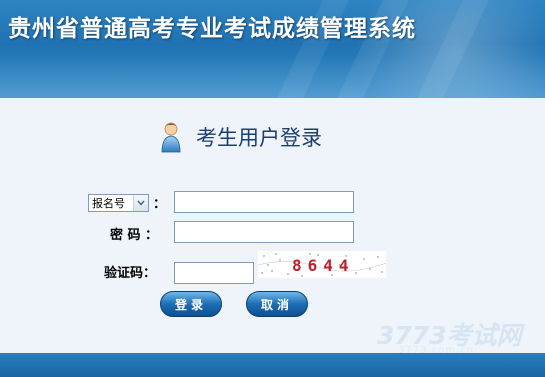 The image size is (545, 377). I want to click on captcha-image: 8644, so click(322, 264).